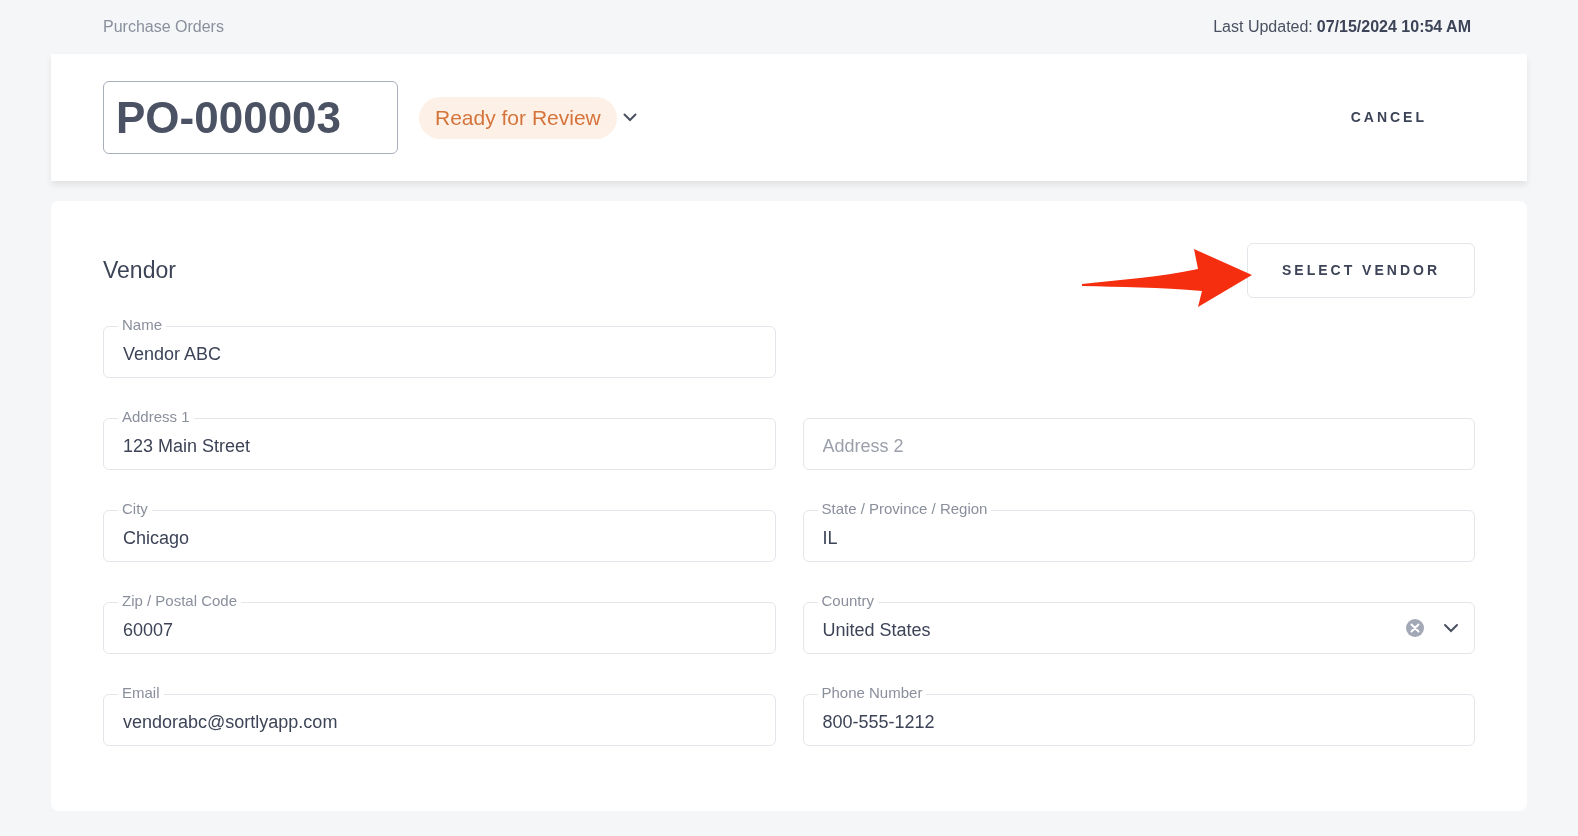 The image size is (1578, 836). I want to click on last-updated-label: Last Updated:, so click(1263, 27).